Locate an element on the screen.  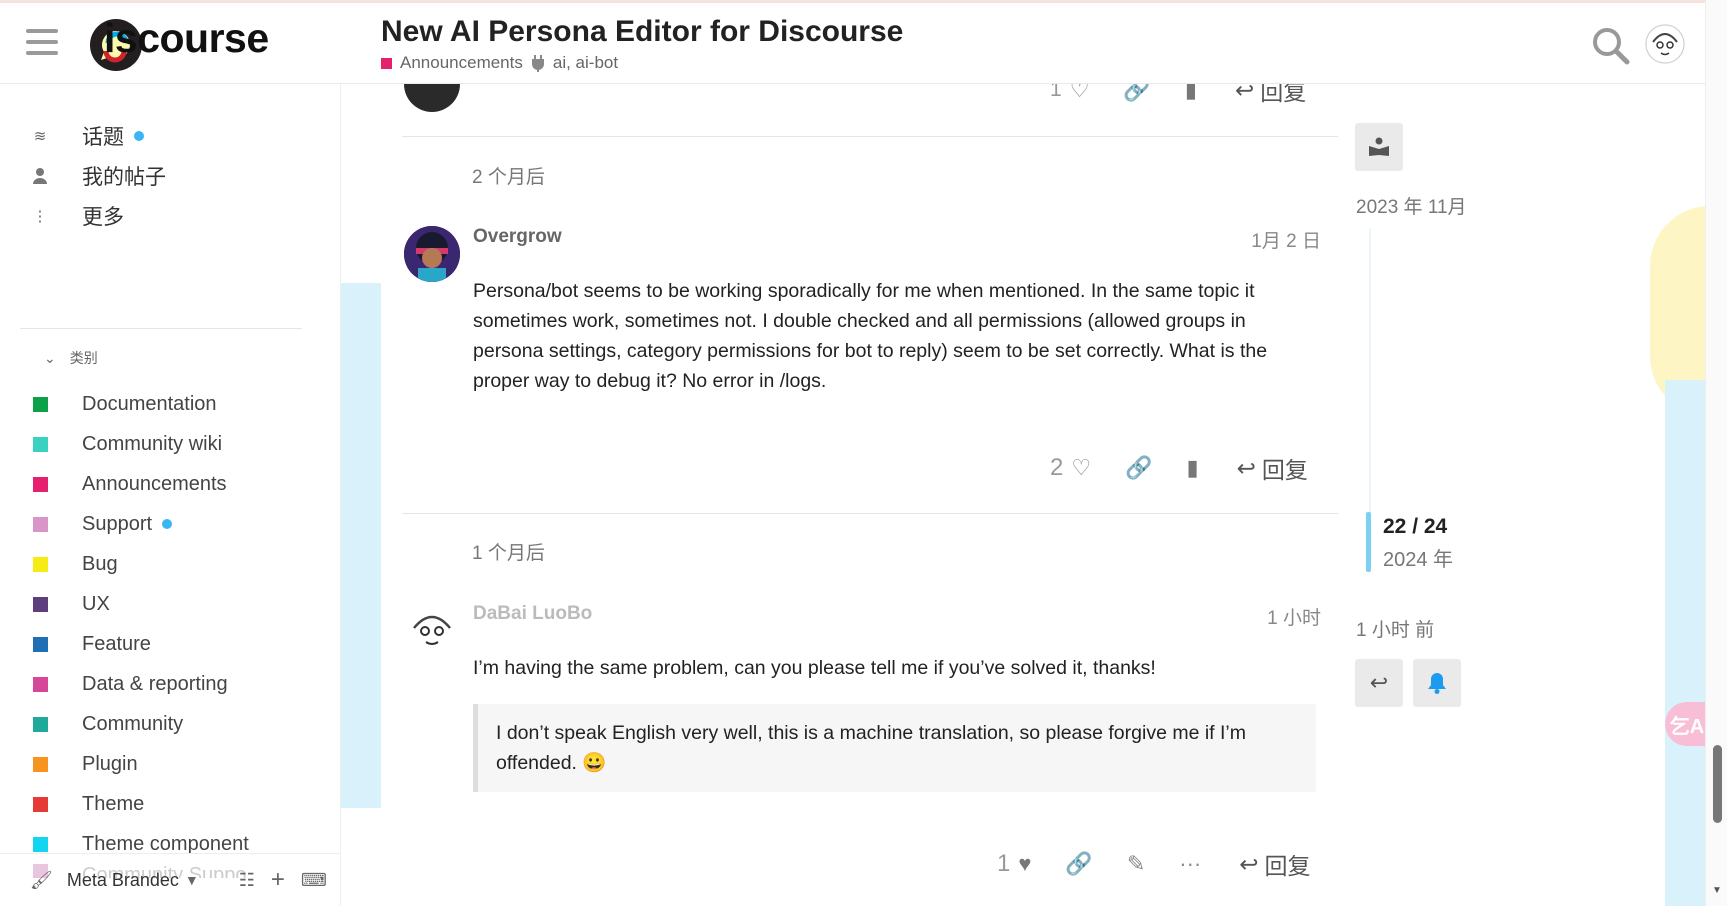
sidebar-category-data-reporting: Data & reporting is located at coordinates (170, 684).